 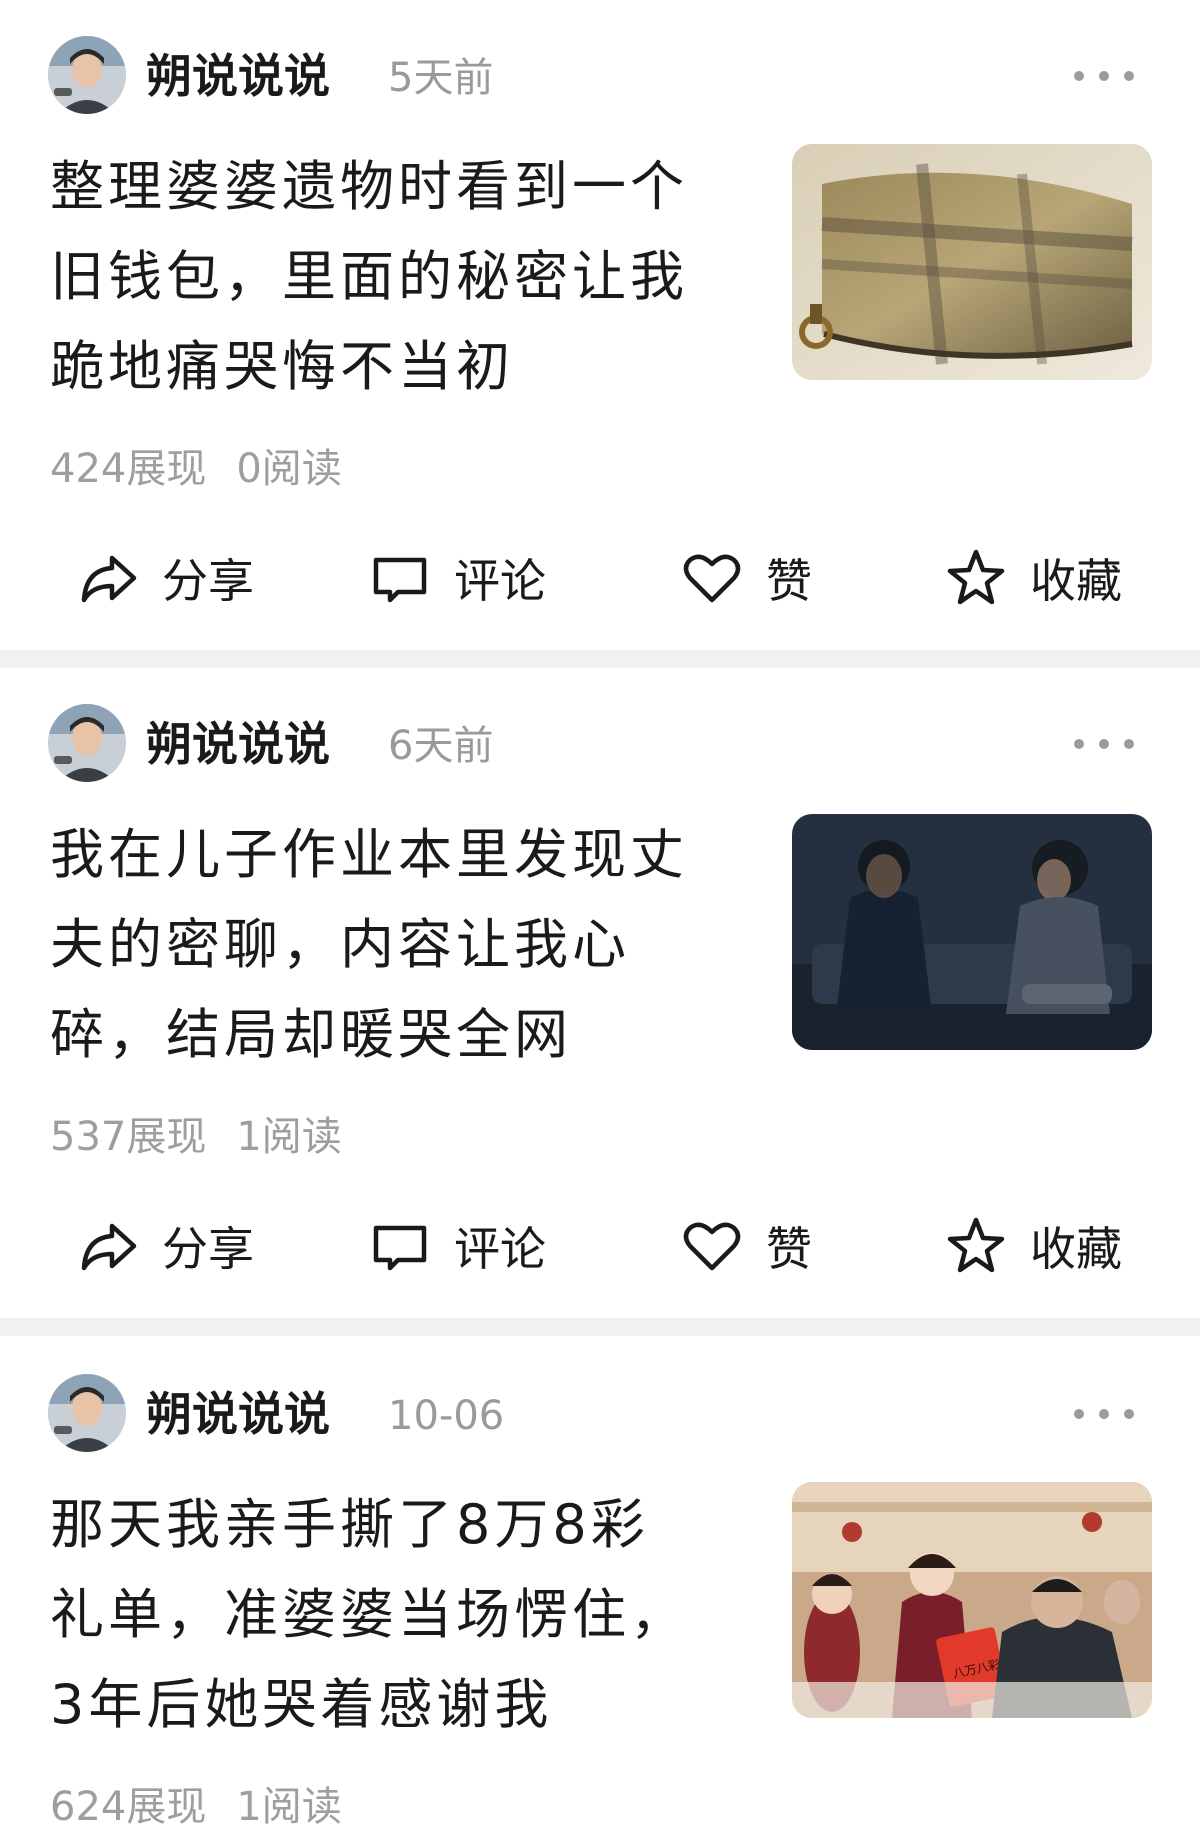 What do you see at coordinates (400, 277) in the screenshot?
I see `post-title: 整理婆婆遗物时看到一个 旧钱包，里面的秘密让我 跪地痛哭悔不当初` at bounding box center [400, 277].